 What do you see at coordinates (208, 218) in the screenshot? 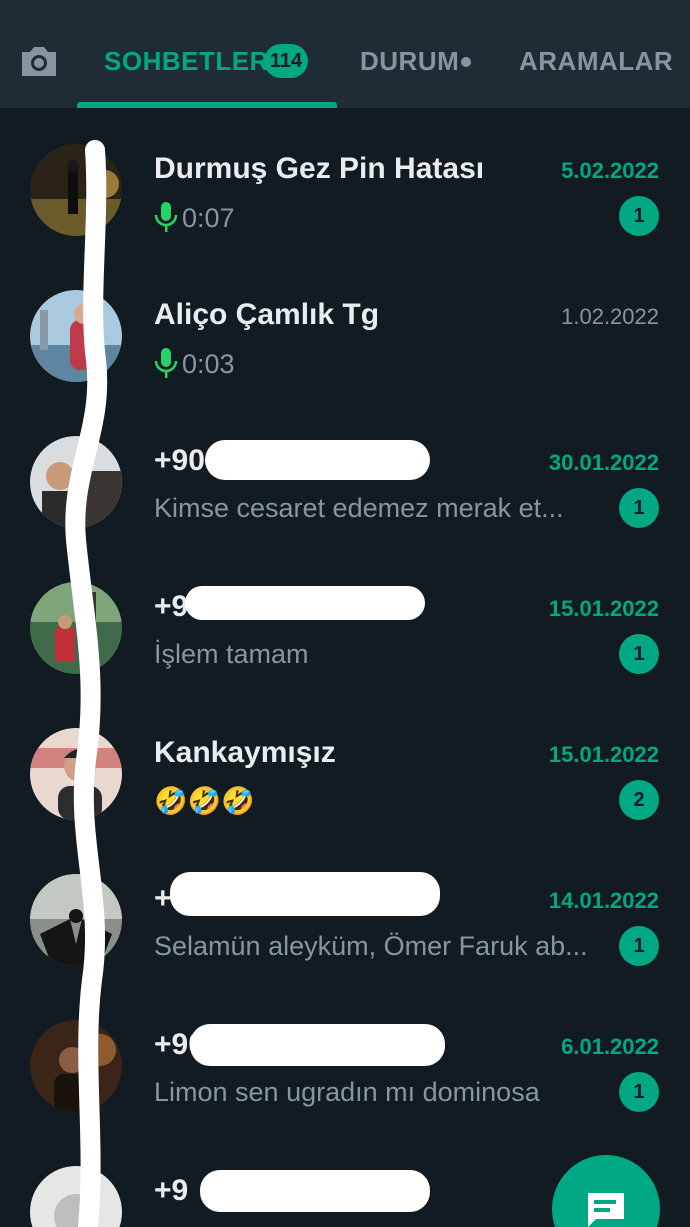
I see `voice-duration: 0:07` at bounding box center [208, 218].